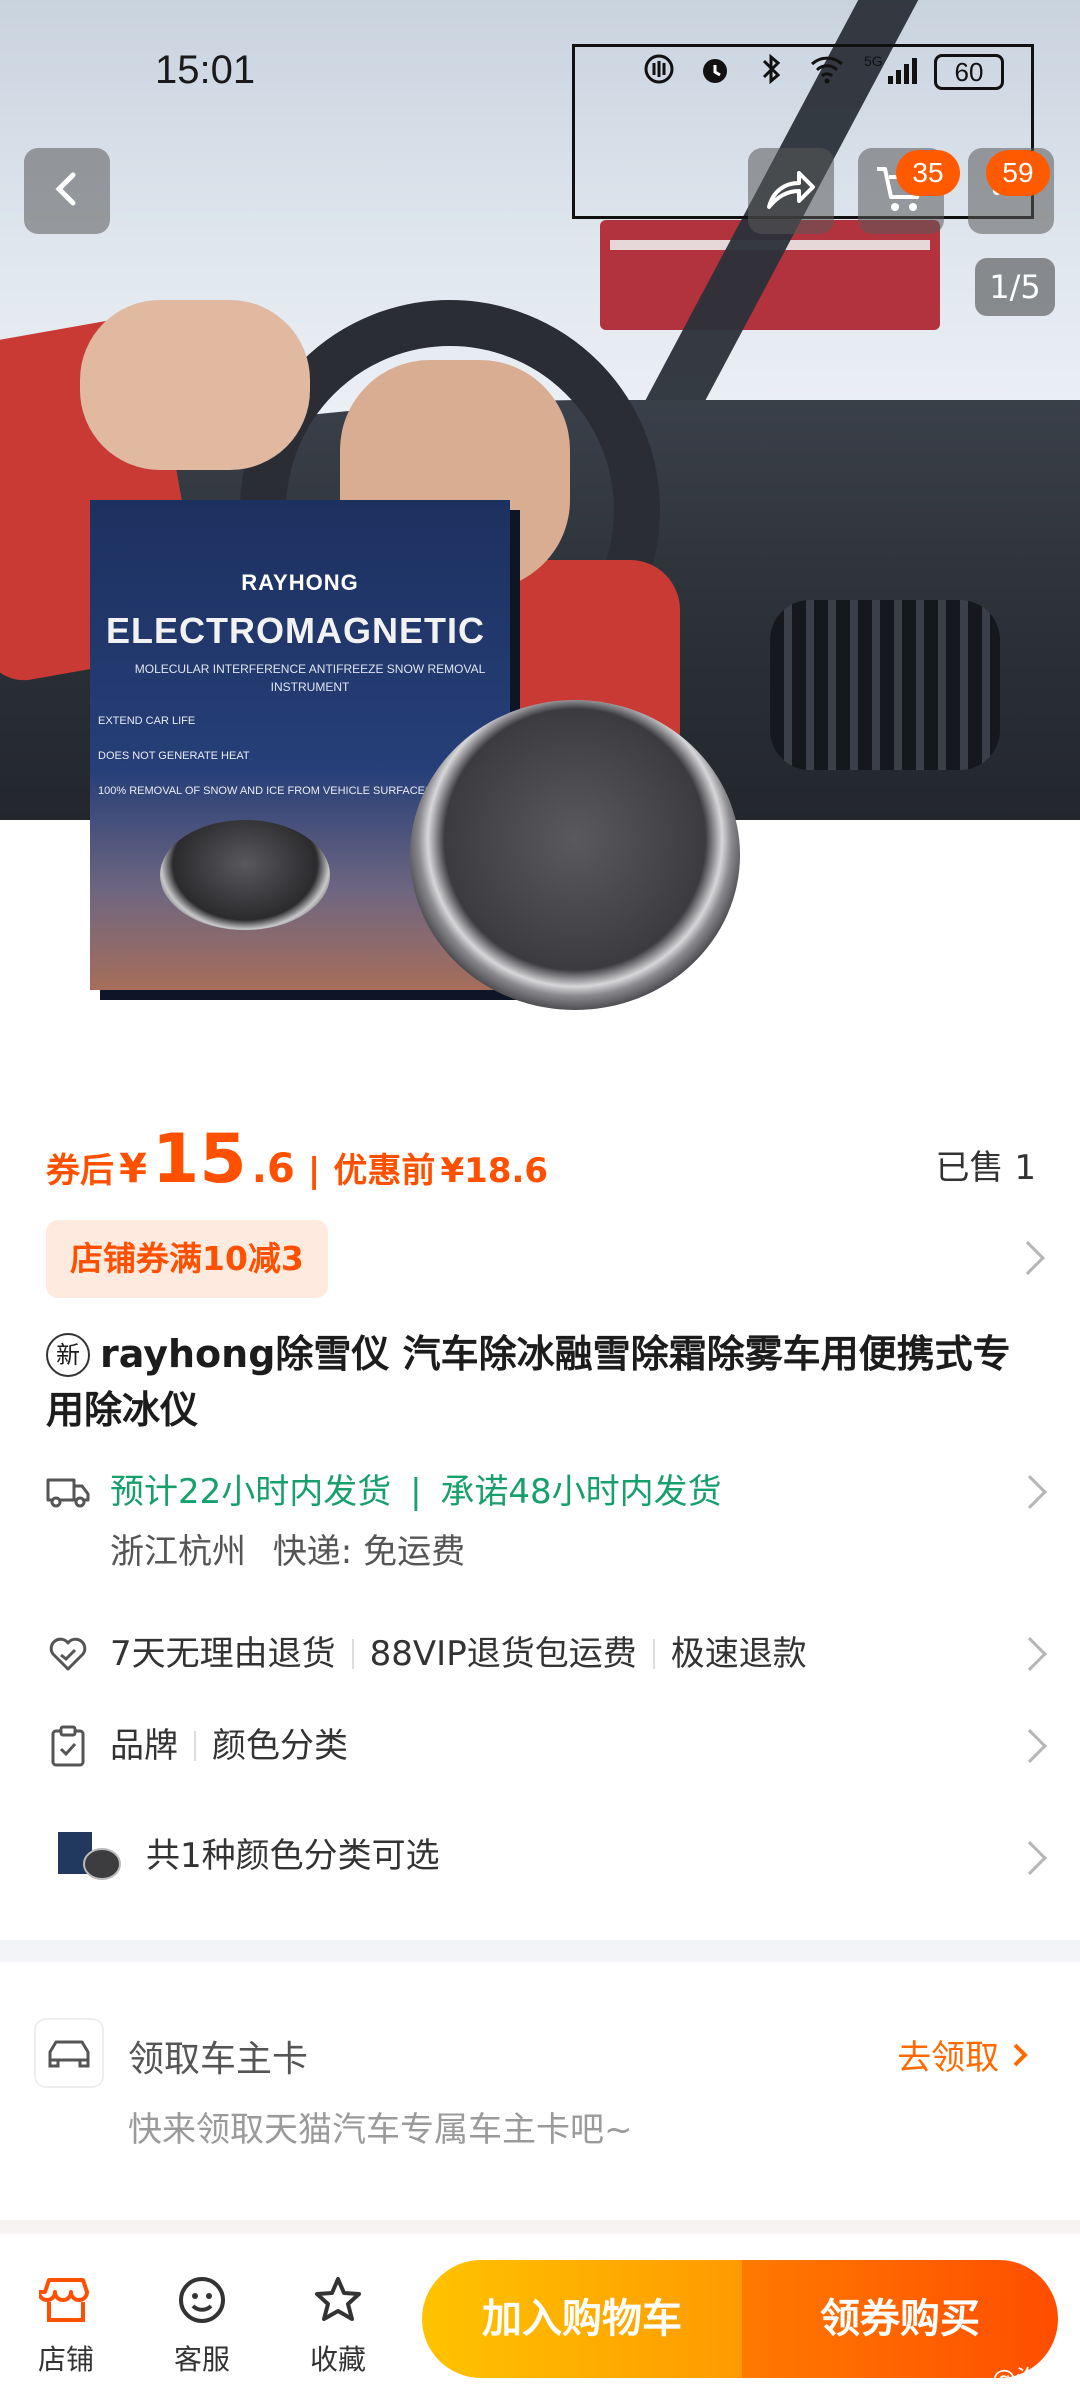  I want to click on bottom-action-bar: 店铺 客服 收藏 加入购物车 领券购买 @汽车, so click(540, 2317).